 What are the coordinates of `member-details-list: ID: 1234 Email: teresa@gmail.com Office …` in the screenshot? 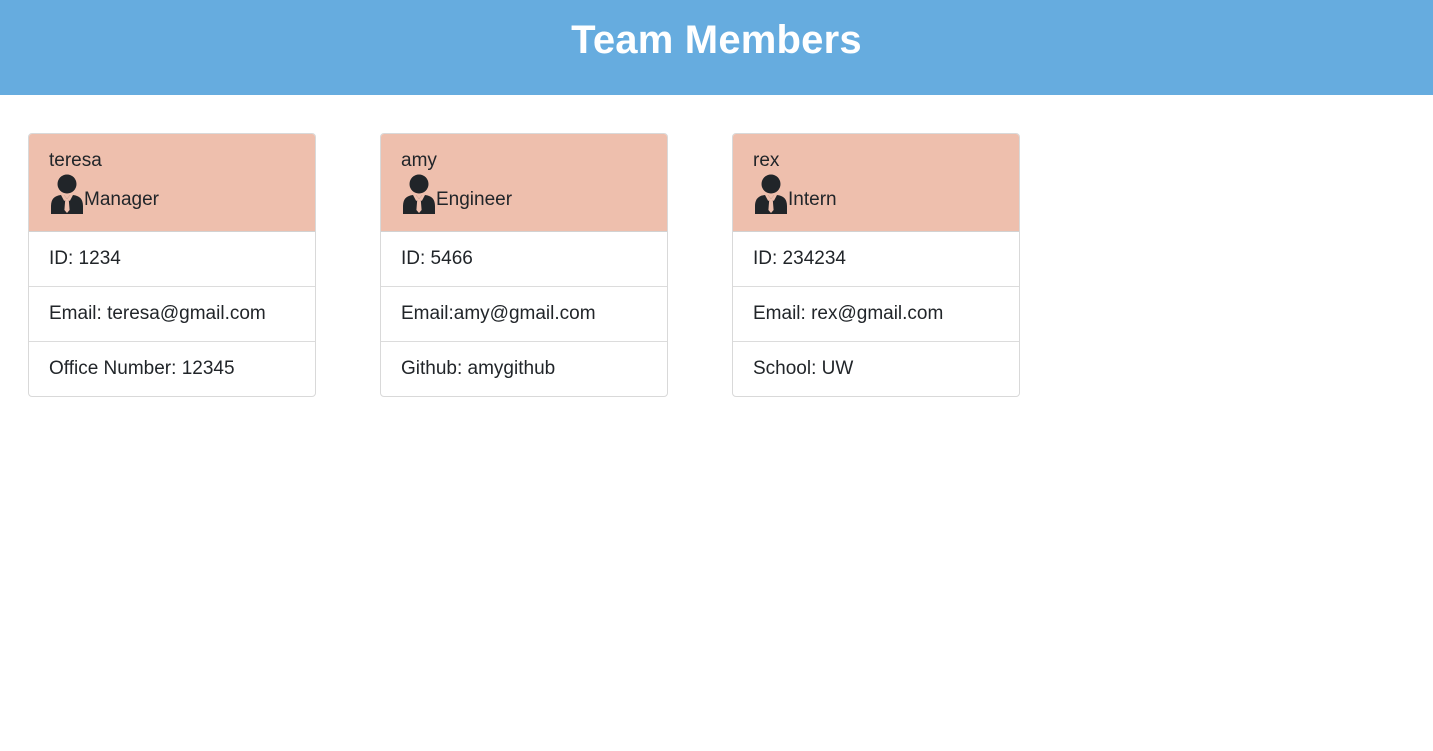 It's located at (172, 314).